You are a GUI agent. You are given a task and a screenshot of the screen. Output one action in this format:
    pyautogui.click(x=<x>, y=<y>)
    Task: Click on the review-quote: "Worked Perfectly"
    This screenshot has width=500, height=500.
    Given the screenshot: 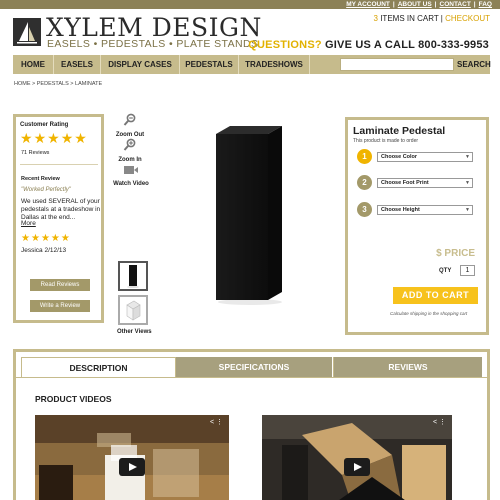 What is the action you would take?
    pyautogui.click(x=46, y=190)
    